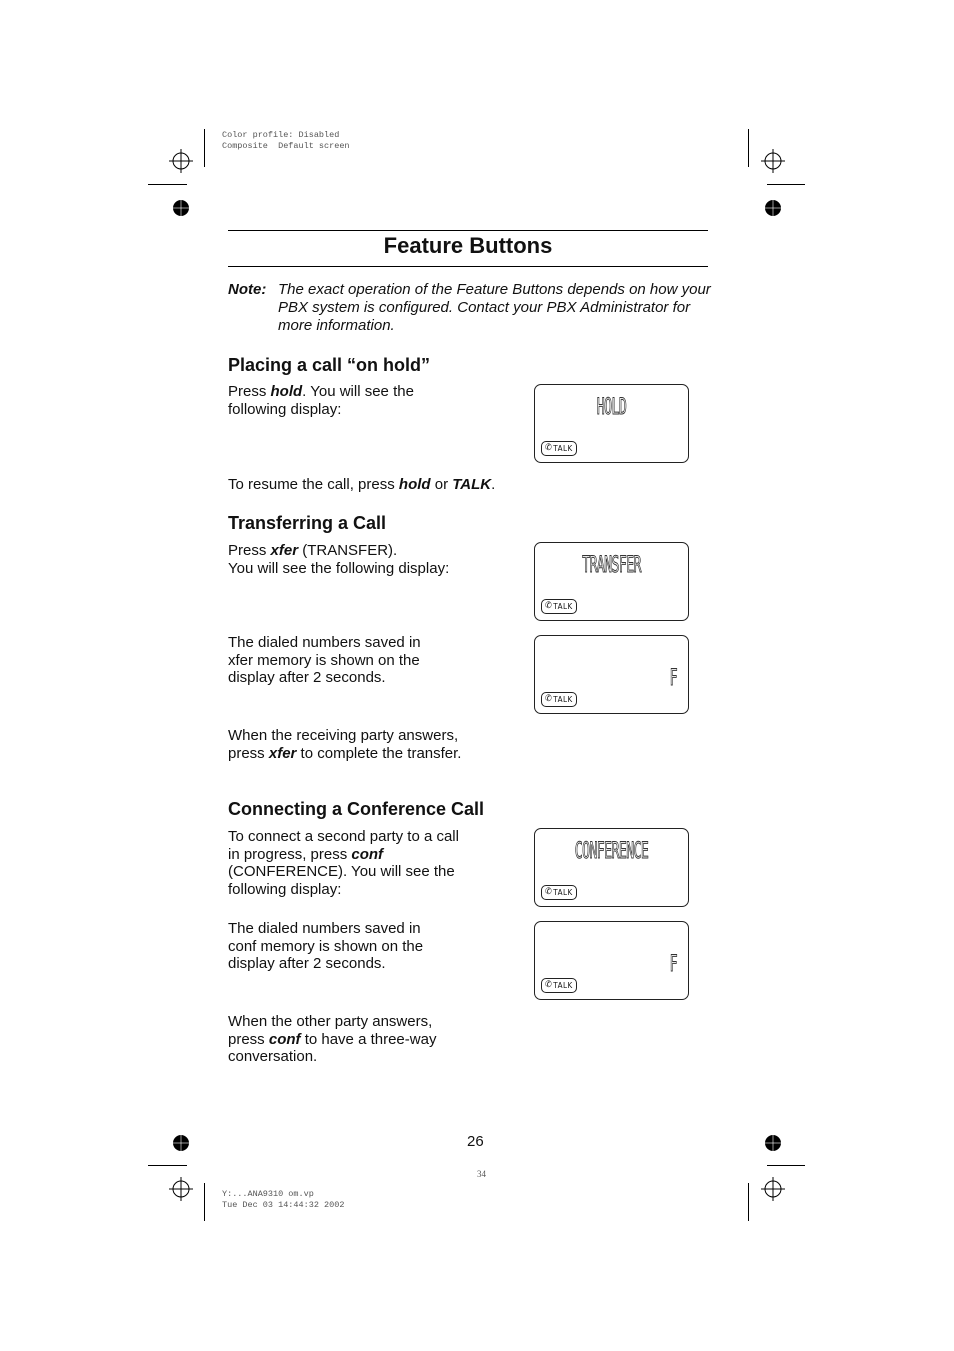 This screenshot has width=954, height=1351. Describe the element at coordinates (286, 146) in the screenshot. I see `composite-text: Composite Default screen` at that location.